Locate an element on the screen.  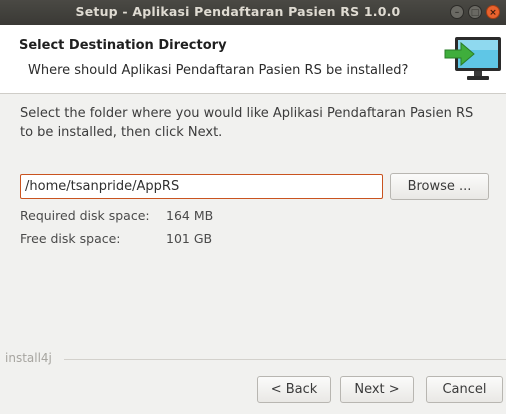
back-button: < Back is located at coordinates (294, 389).